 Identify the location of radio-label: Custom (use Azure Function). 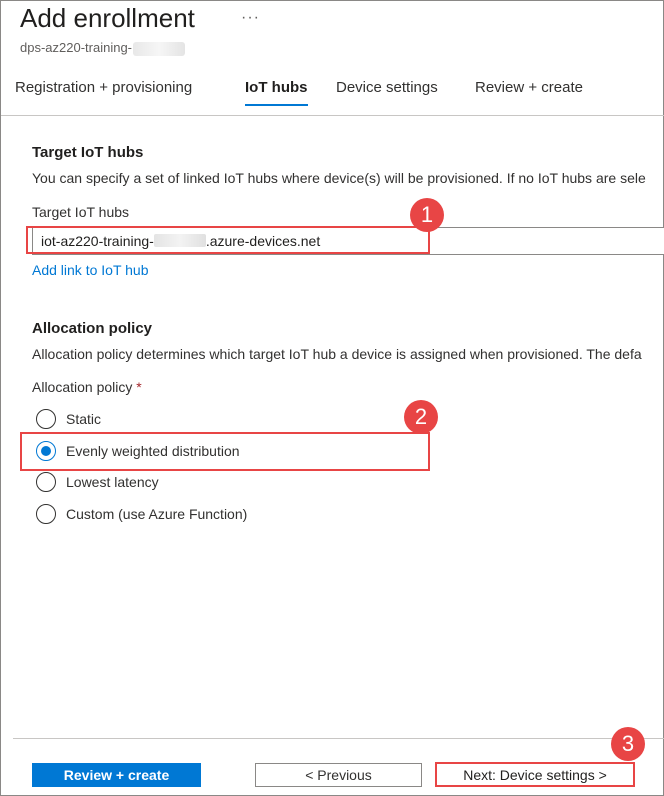
(157, 514).